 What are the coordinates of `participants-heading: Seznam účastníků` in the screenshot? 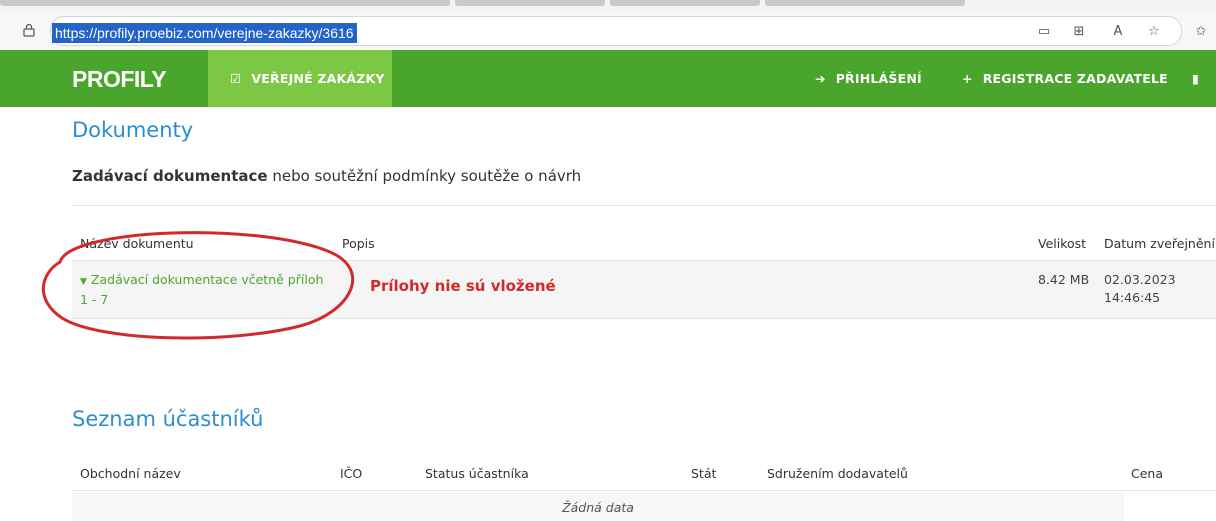 It's located at (168, 419).